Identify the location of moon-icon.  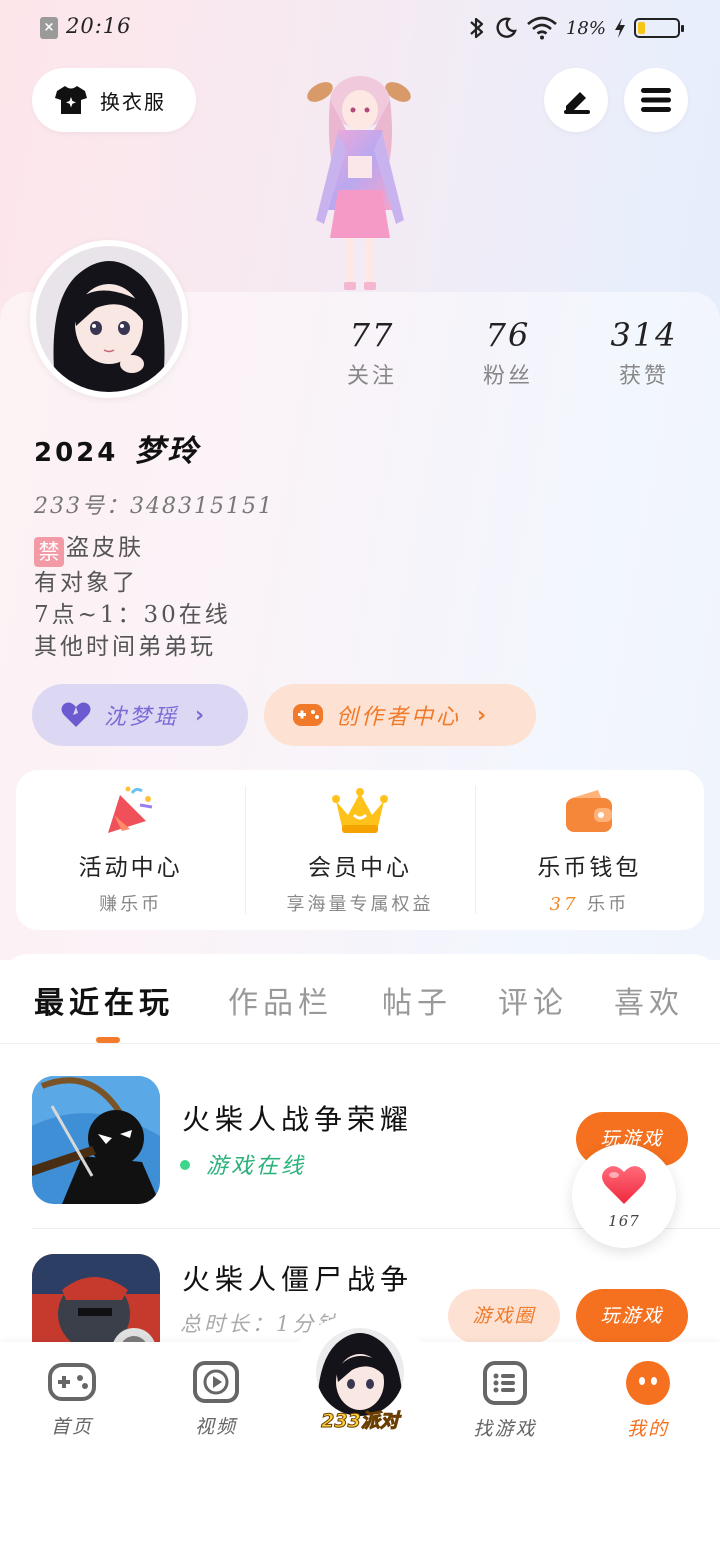
(506, 27).